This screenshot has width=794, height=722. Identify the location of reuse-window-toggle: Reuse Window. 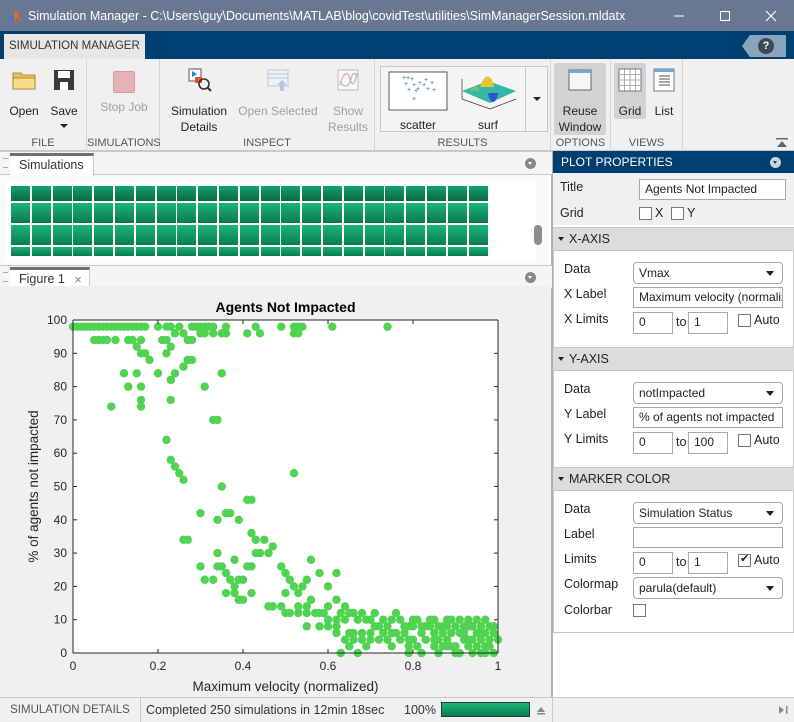
(580, 99).